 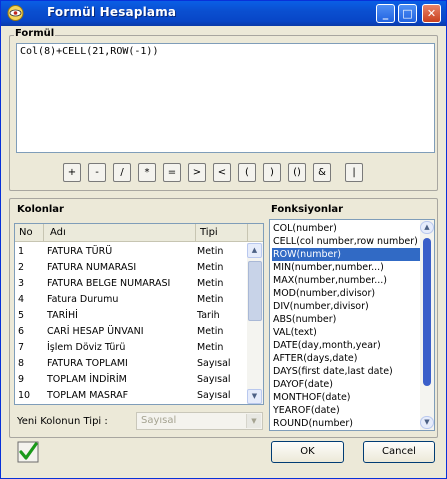 What do you see at coordinates (112, 12) in the screenshot?
I see `window-title: Formül Hesaplama` at bounding box center [112, 12].